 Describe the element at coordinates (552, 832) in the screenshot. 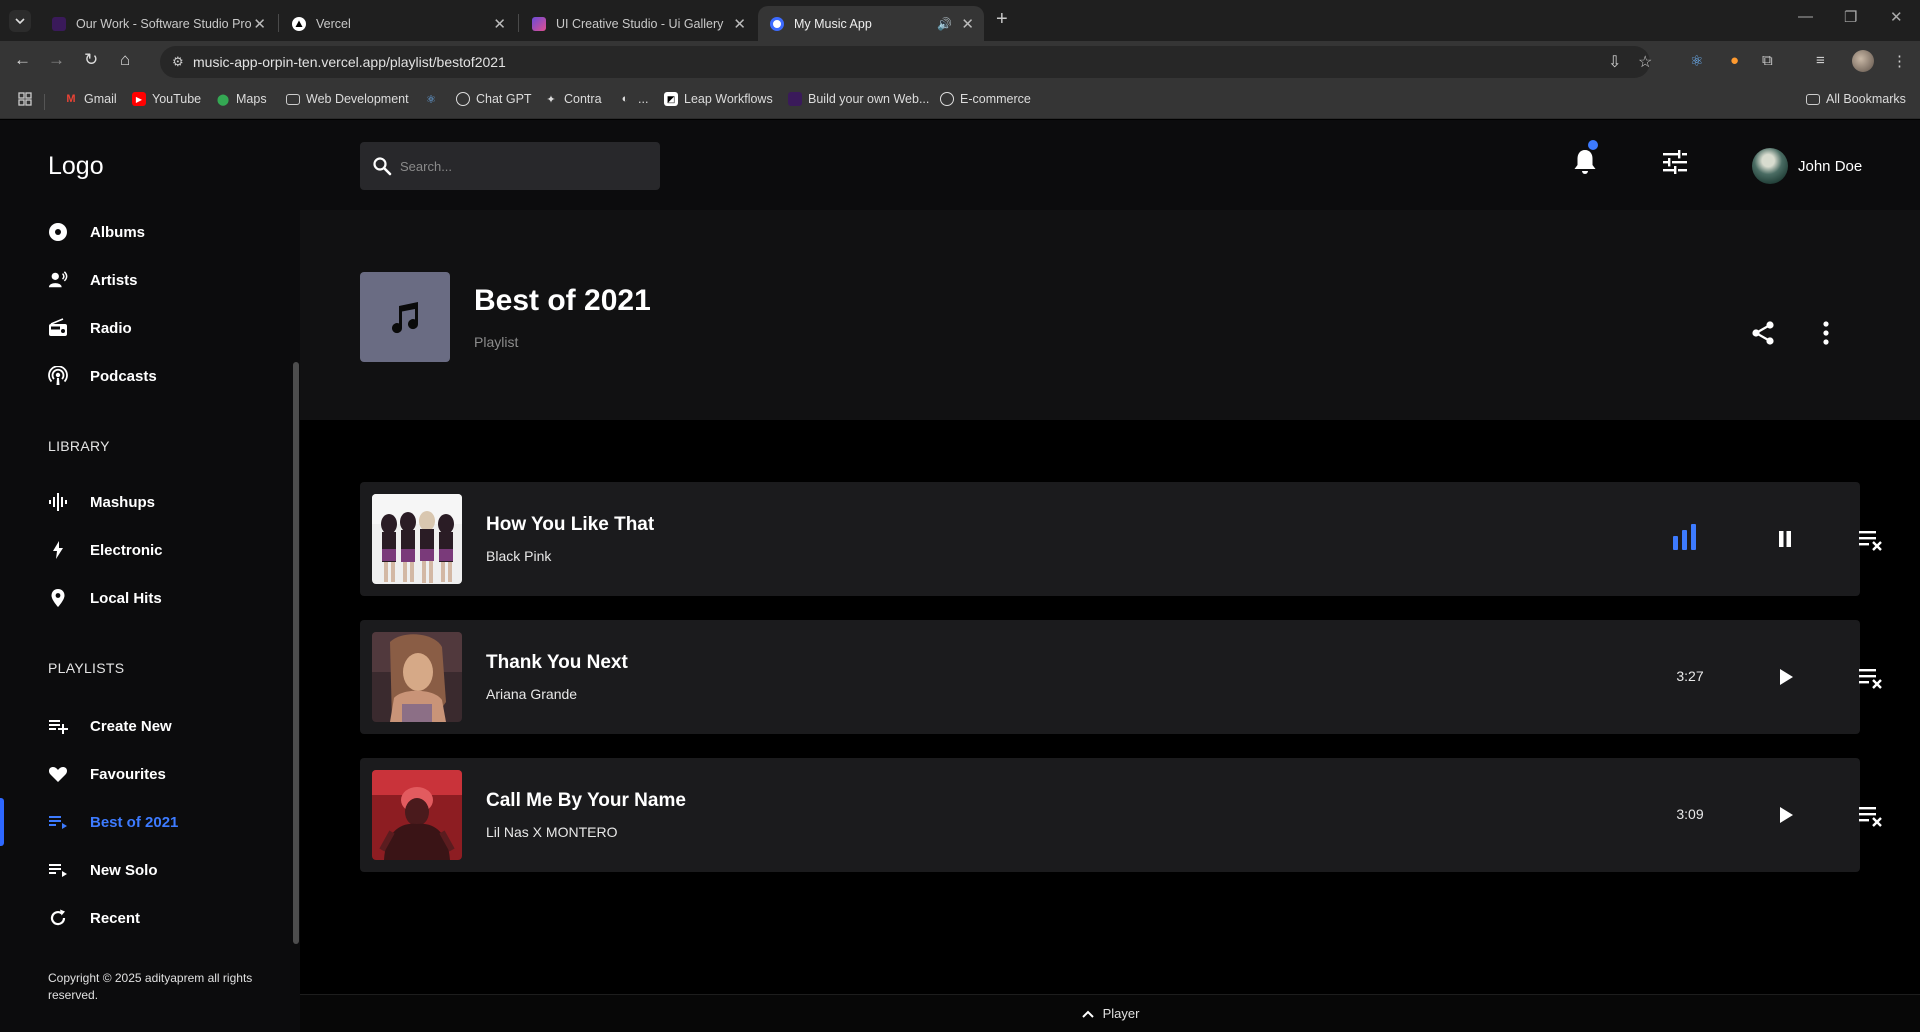

I see `track-artist: Lil Nas X MONTERO` at that location.